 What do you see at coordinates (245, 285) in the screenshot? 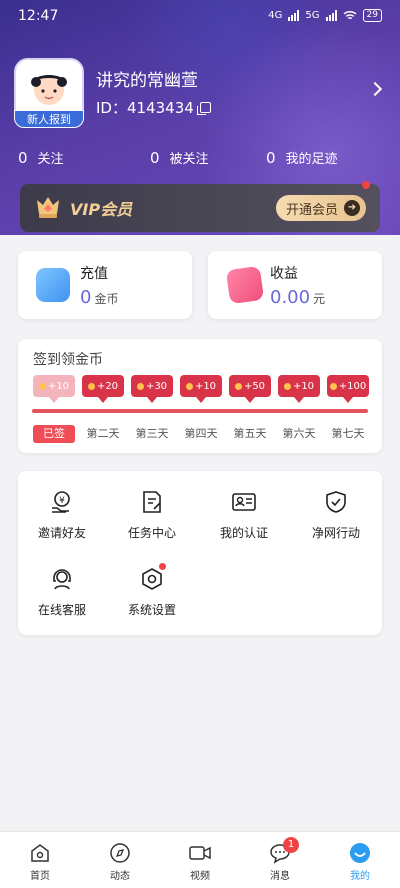
I see `income-chart-icon` at bounding box center [245, 285].